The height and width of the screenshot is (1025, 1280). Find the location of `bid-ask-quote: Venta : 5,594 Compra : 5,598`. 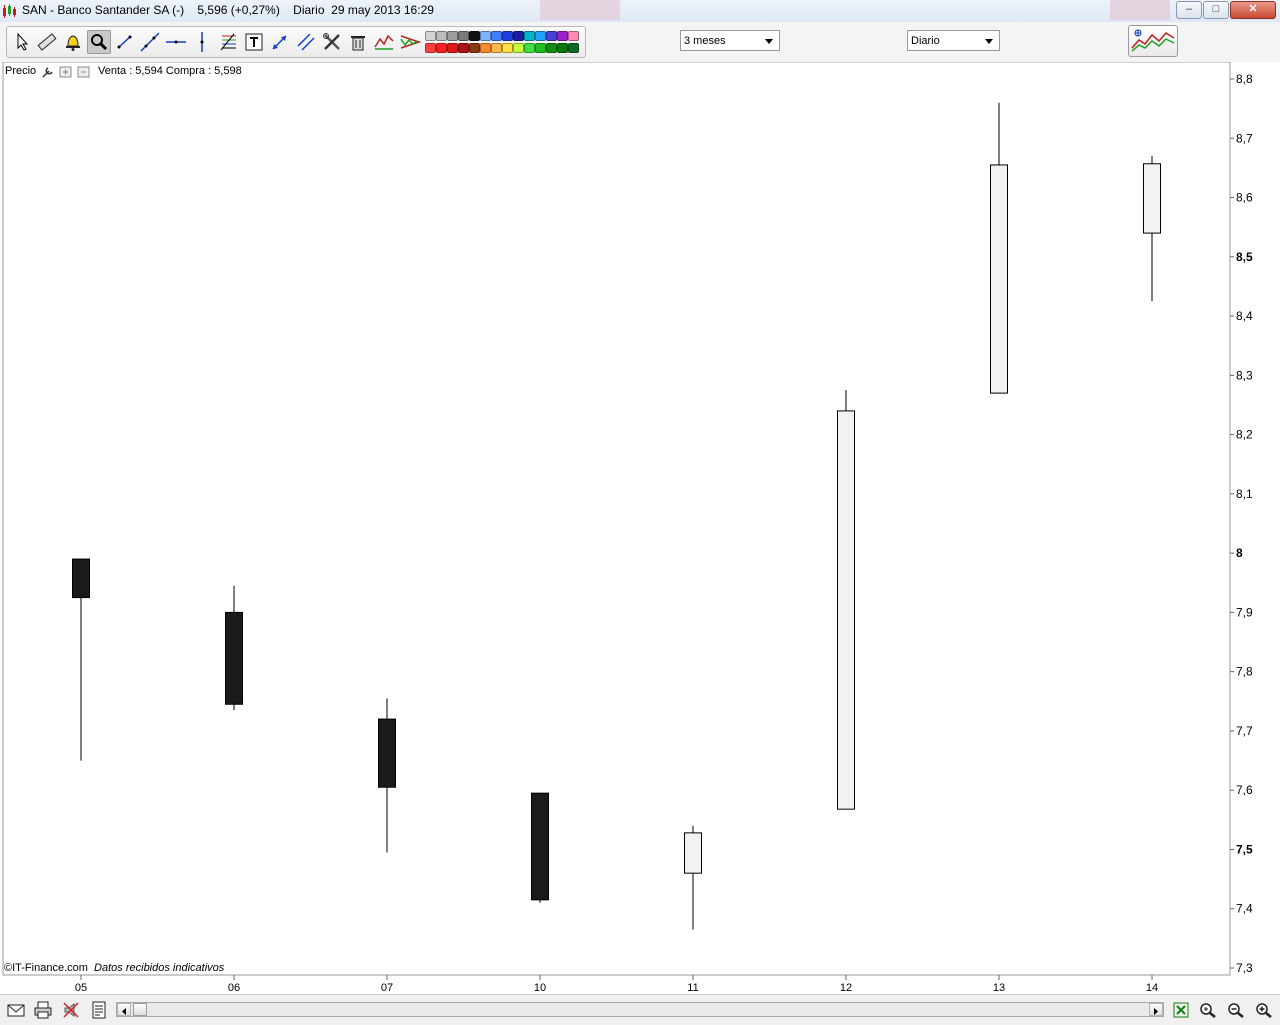

bid-ask-quote: Venta : 5,594 Compra : 5,598 is located at coordinates (170, 71).